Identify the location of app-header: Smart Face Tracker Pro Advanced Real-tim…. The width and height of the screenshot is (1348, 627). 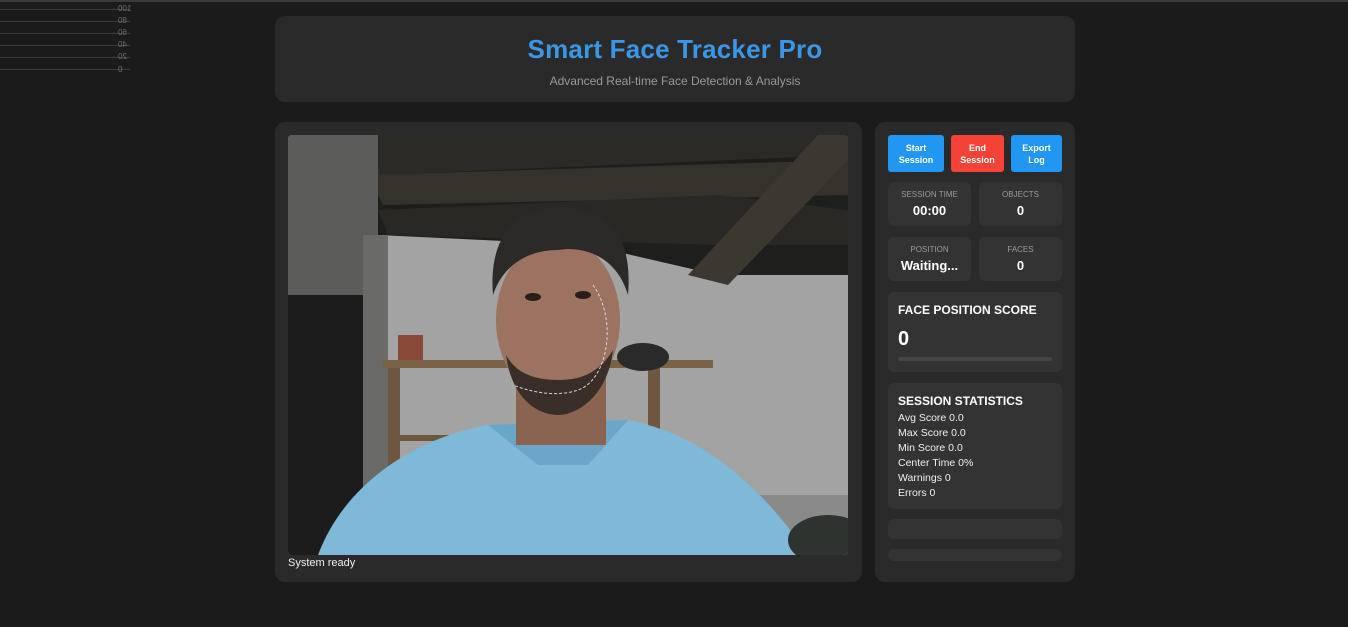
(675, 59).